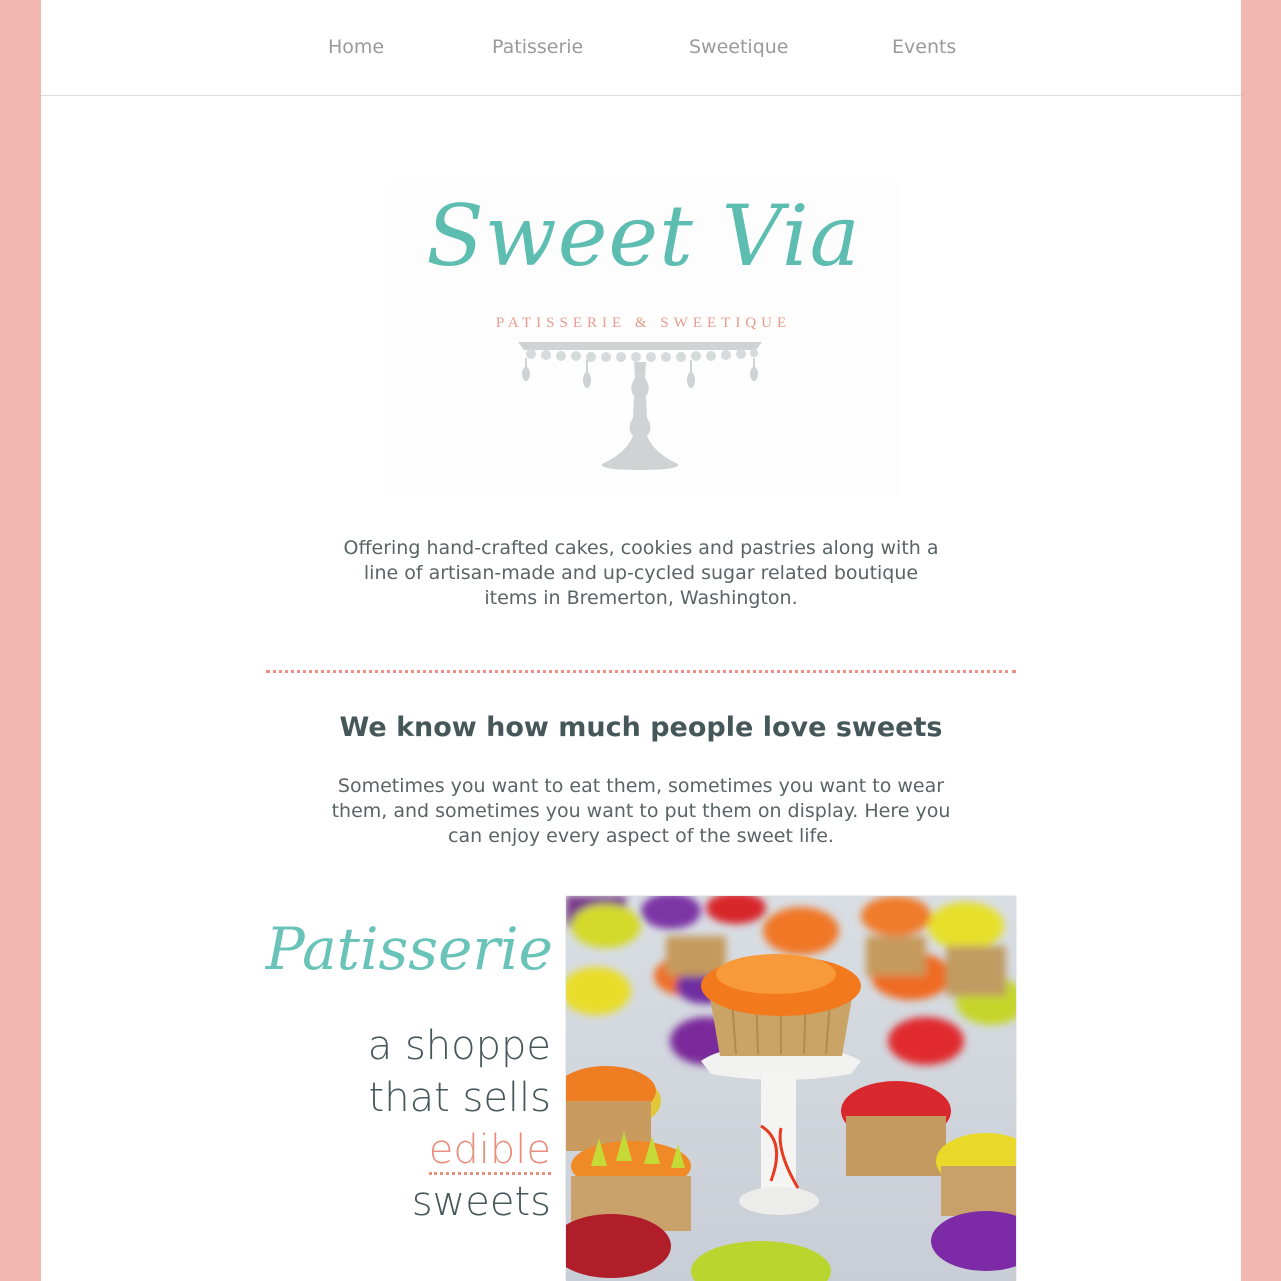 This screenshot has width=1281, height=1281. I want to click on patisserie-title: Patisserie, so click(397, 949).